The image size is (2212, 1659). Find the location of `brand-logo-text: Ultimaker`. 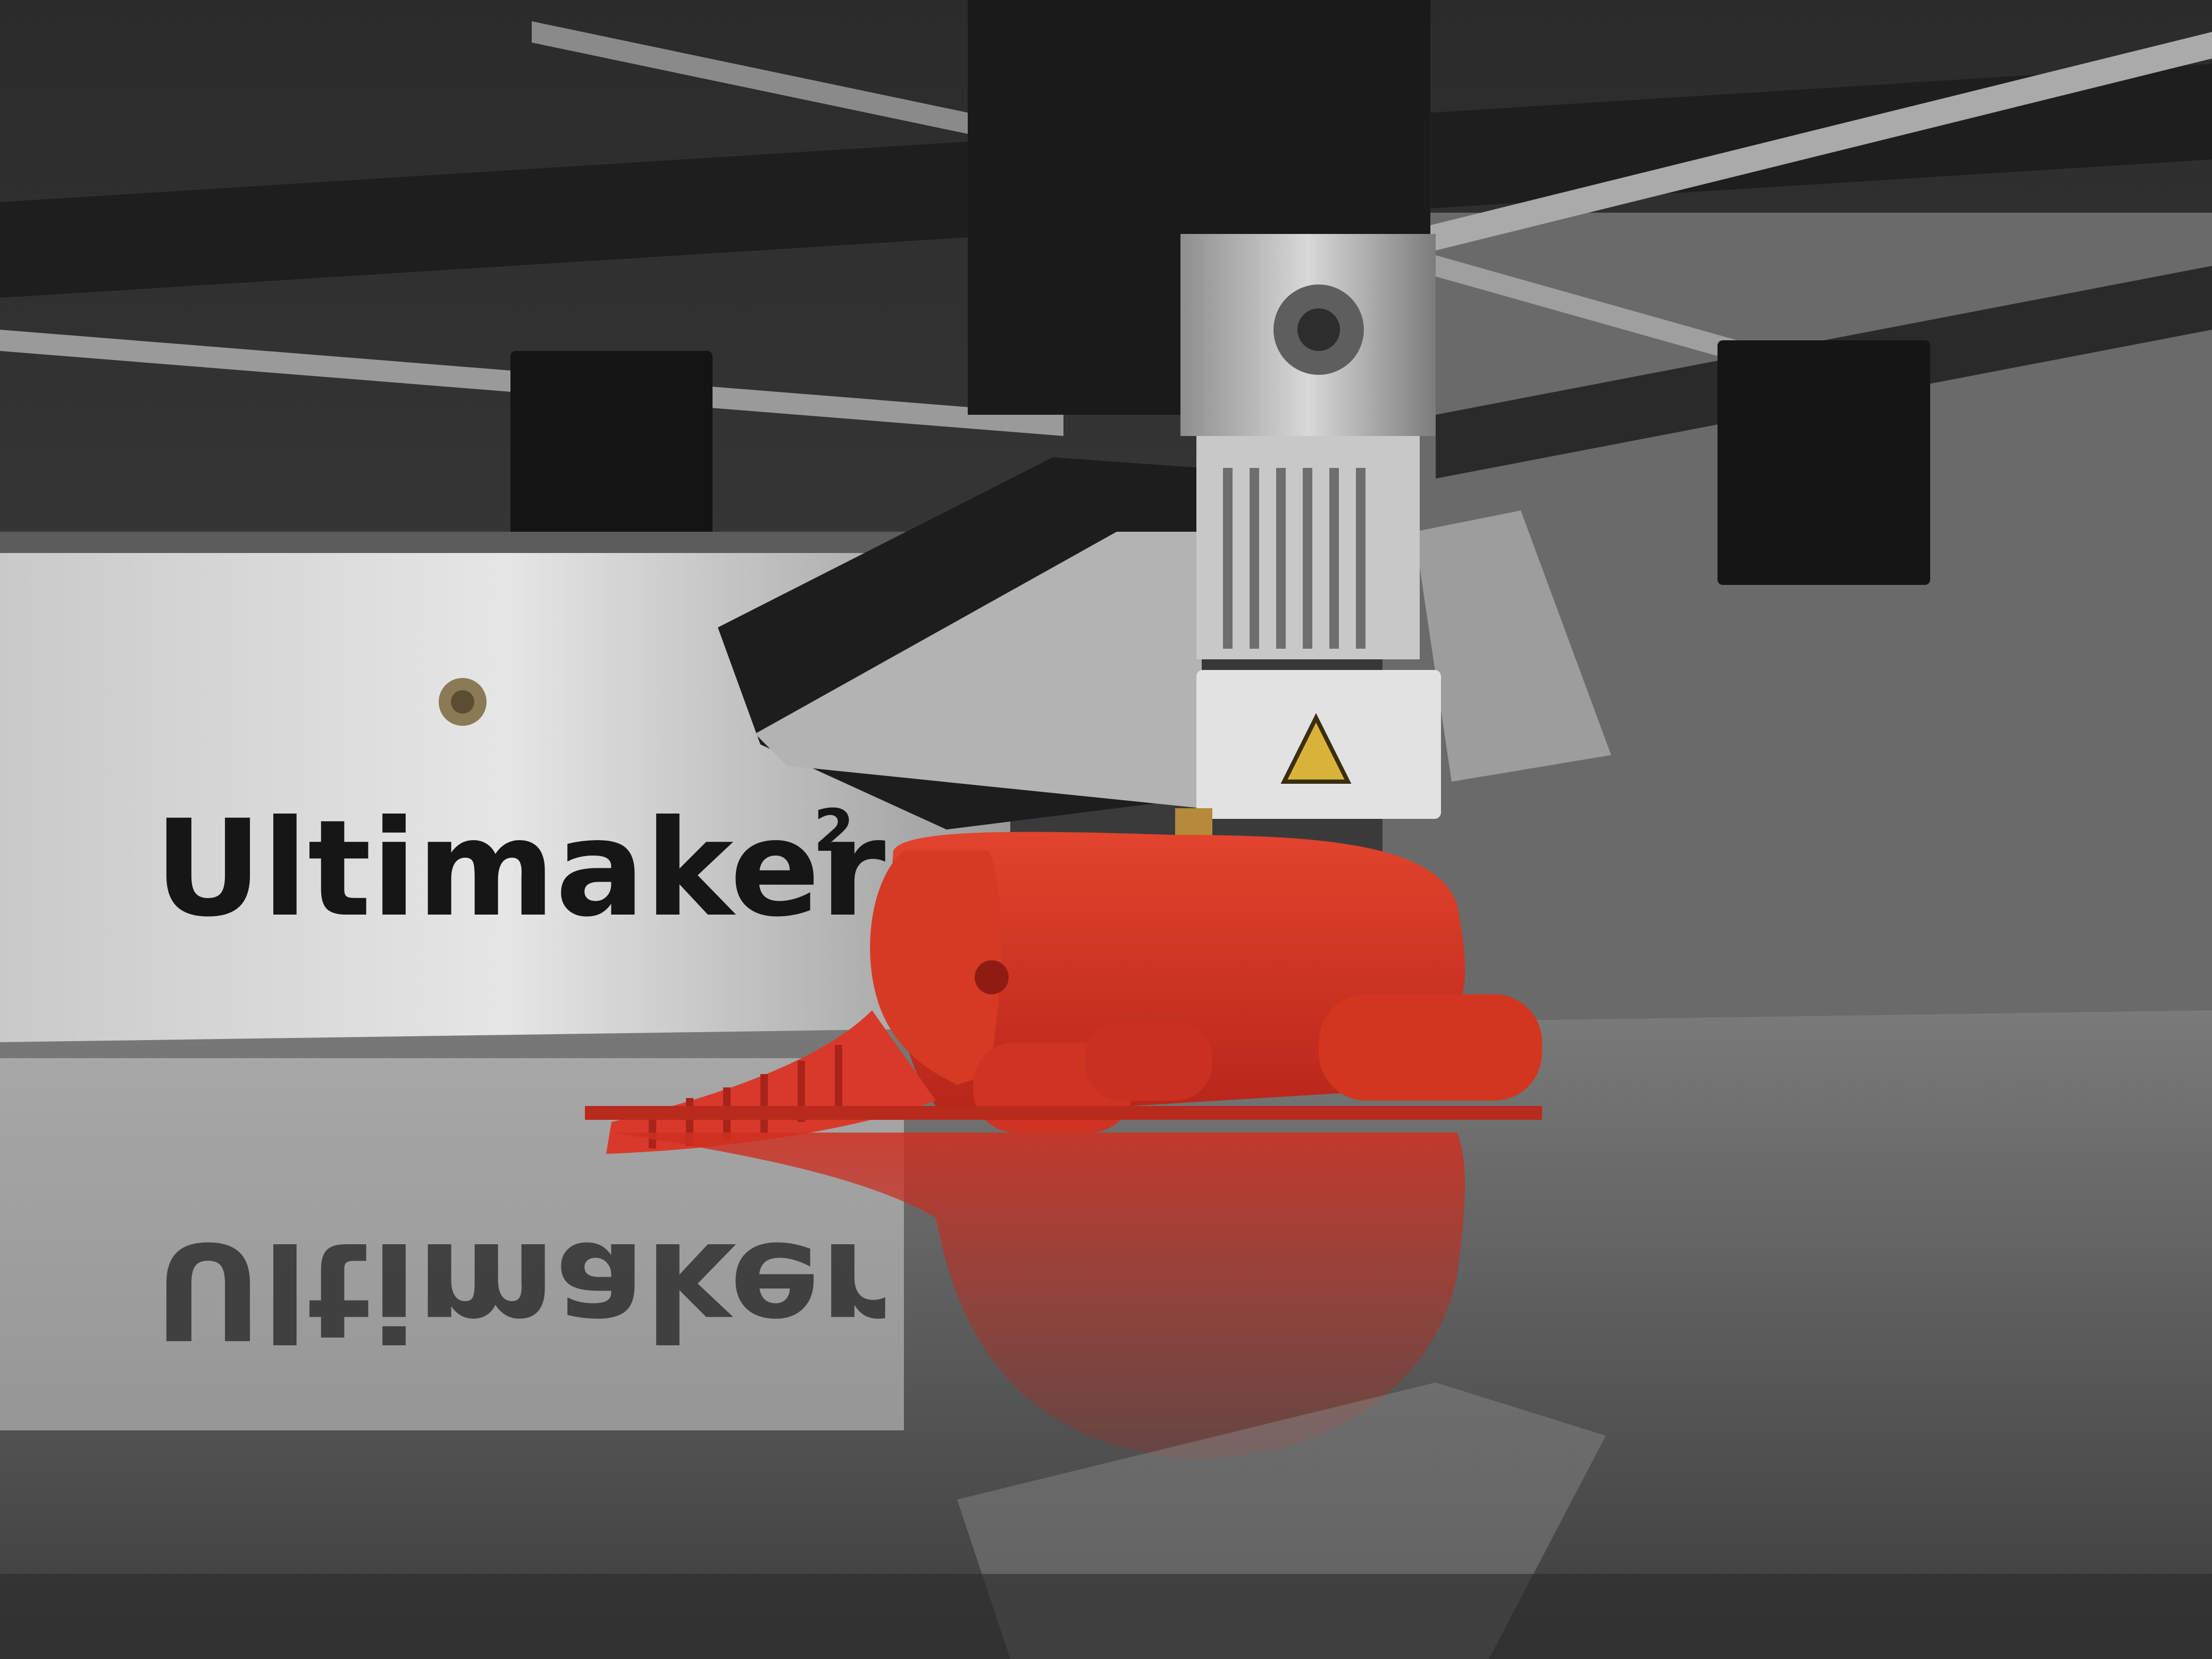

brand-logo-text: Ultimaker is located at coordinates (520, 868).